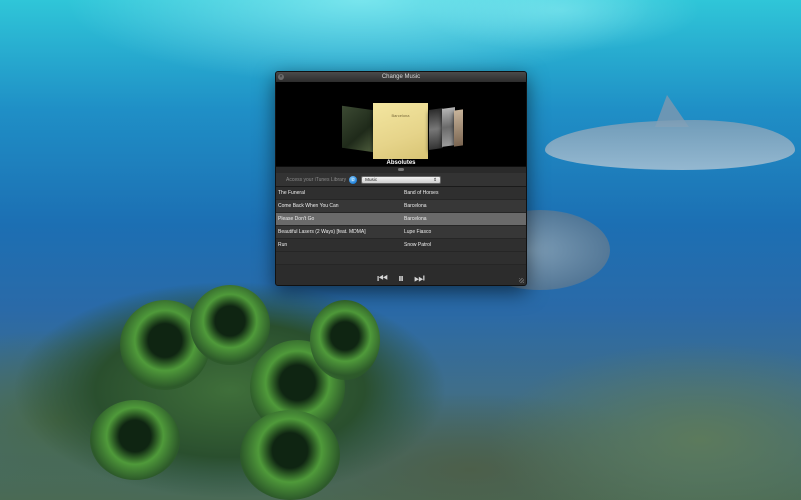  I want to click on next-track-icon: ⏭, so click(419, 278).